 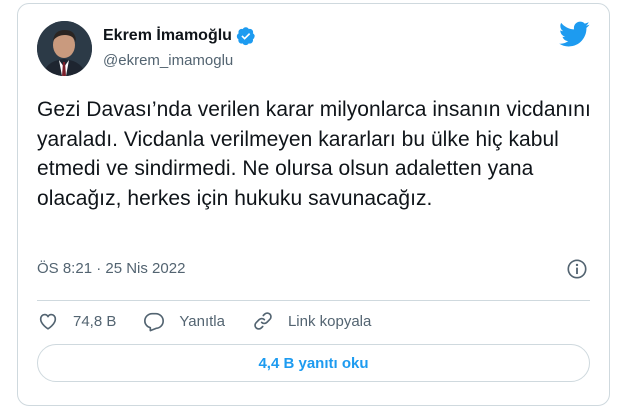 I want to click on reply-icon, so click(x=154, y=322).